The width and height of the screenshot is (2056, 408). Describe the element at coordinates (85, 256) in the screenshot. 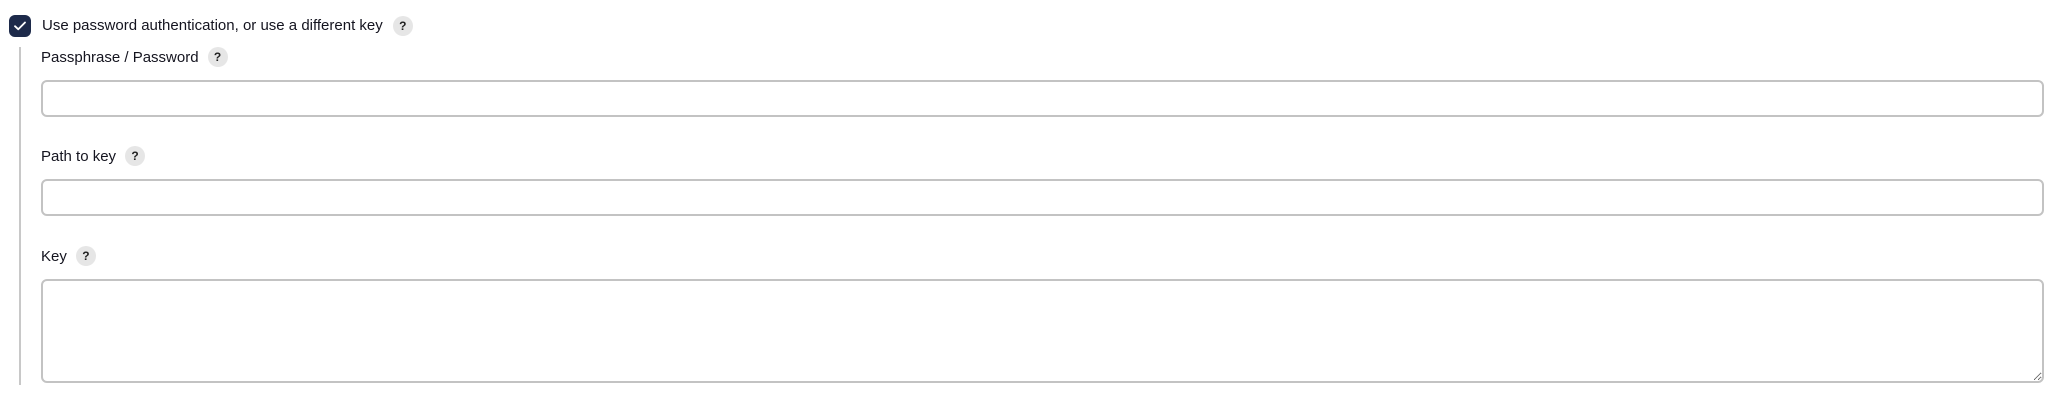

I see `key-help-icon: ?` at that location.